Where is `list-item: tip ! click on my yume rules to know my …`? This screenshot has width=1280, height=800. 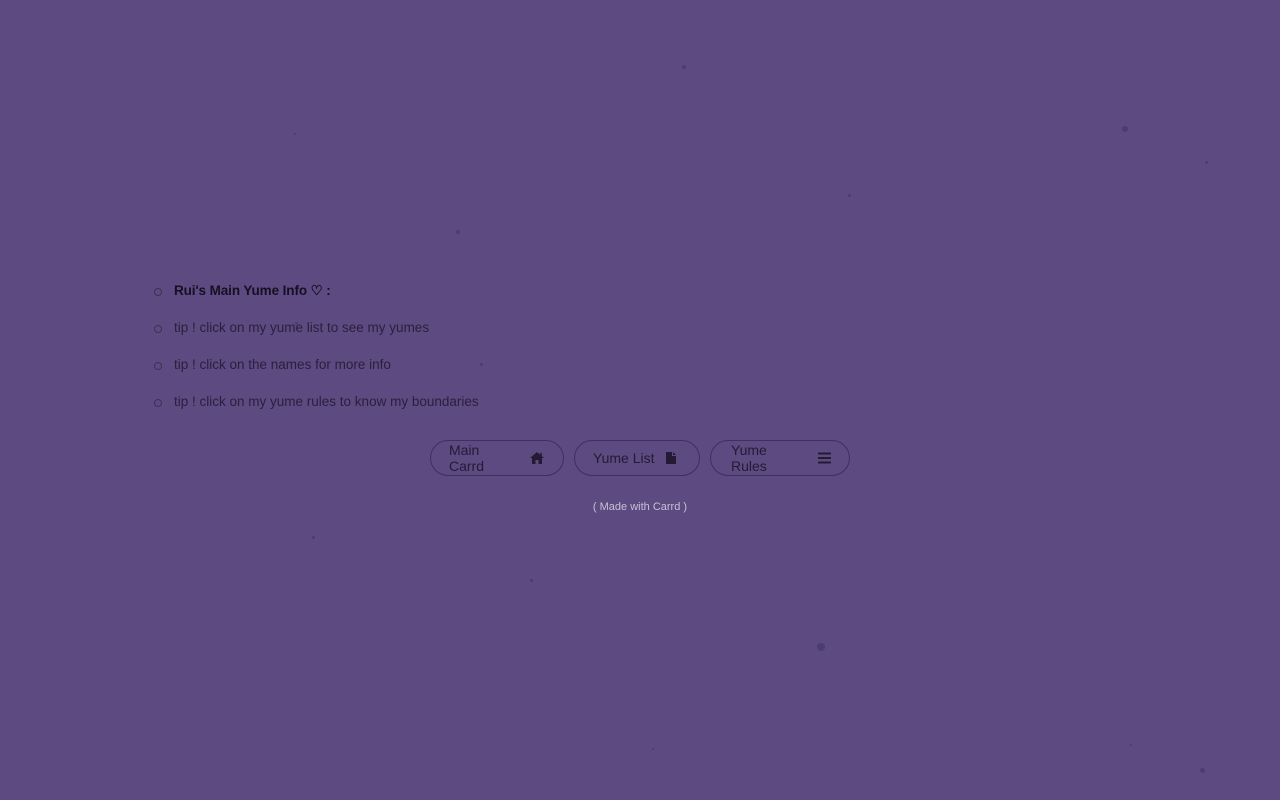 list-item: tip ! click on my yume rules to know my … is located at coordinates (316, 410).